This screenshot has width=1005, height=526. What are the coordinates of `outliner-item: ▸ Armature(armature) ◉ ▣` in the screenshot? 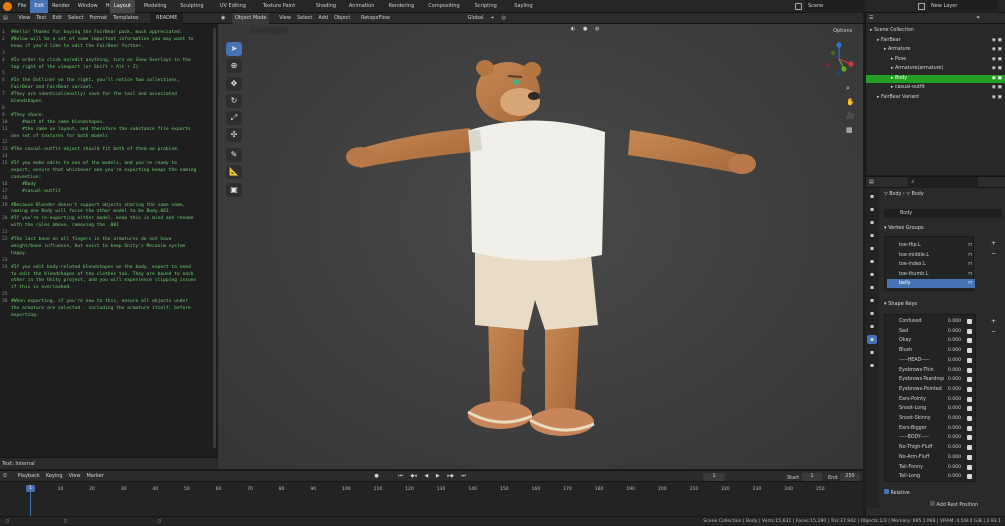 It's located at (935, 69).